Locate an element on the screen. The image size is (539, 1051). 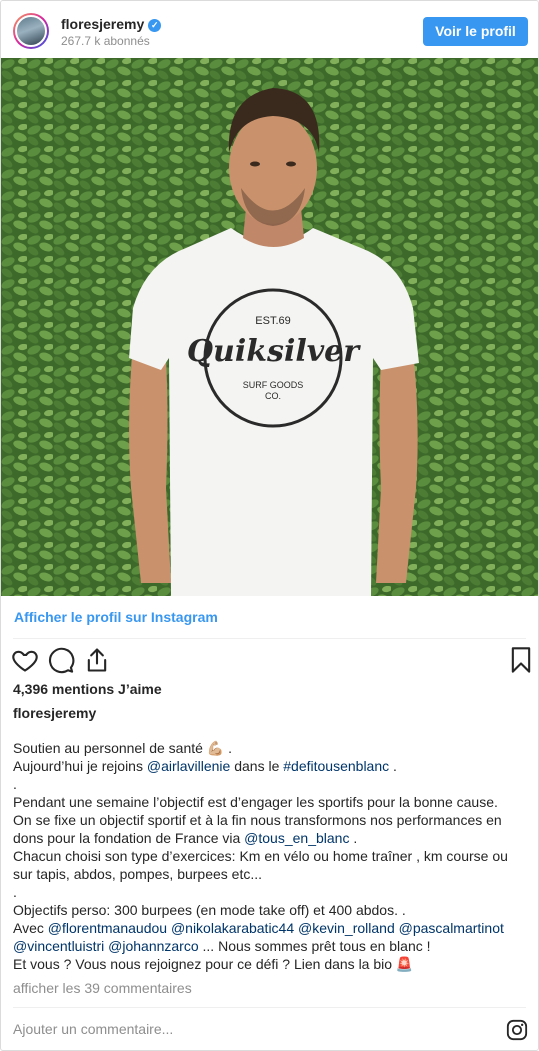
avatar is located at coordinates (31, 31).